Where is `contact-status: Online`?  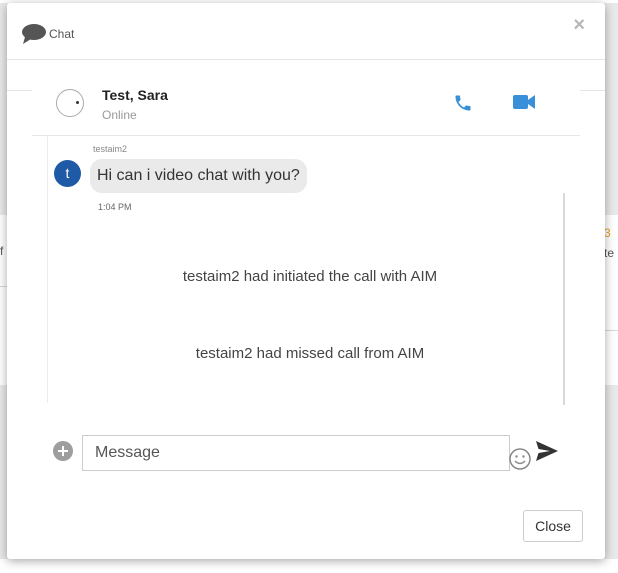 contact-status: Online is located at coordinates (119, 115).